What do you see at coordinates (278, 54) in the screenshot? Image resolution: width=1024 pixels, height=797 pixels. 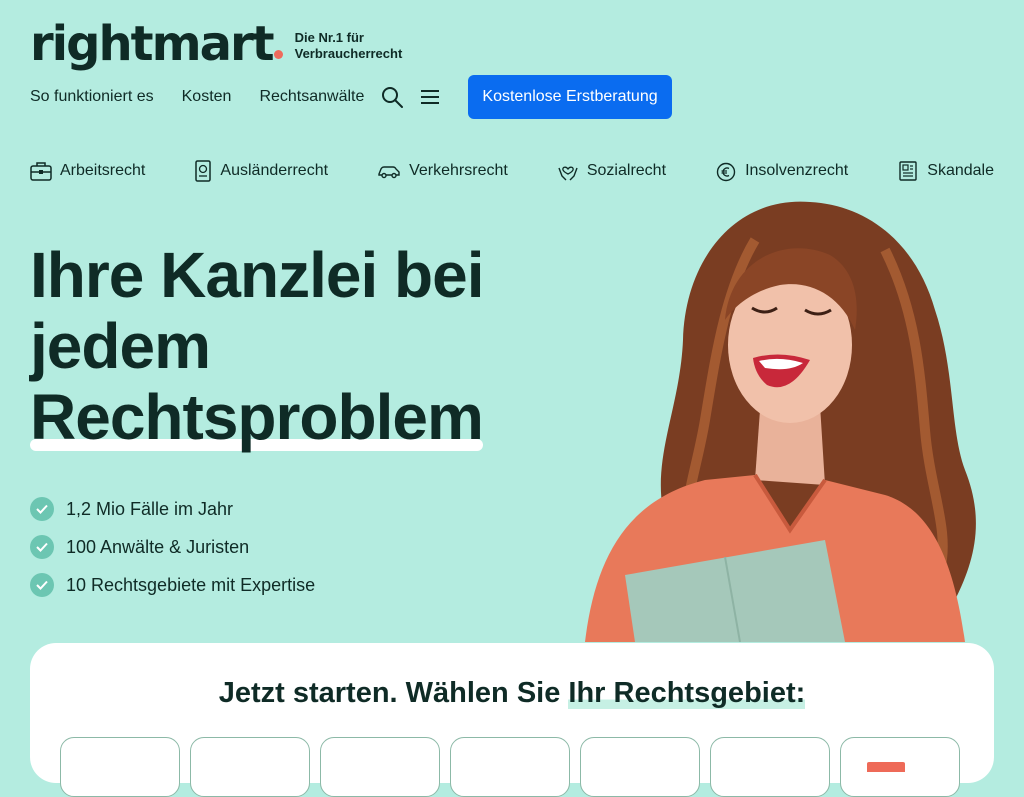 I see `brand-dot` at bounding box center [278, 54].